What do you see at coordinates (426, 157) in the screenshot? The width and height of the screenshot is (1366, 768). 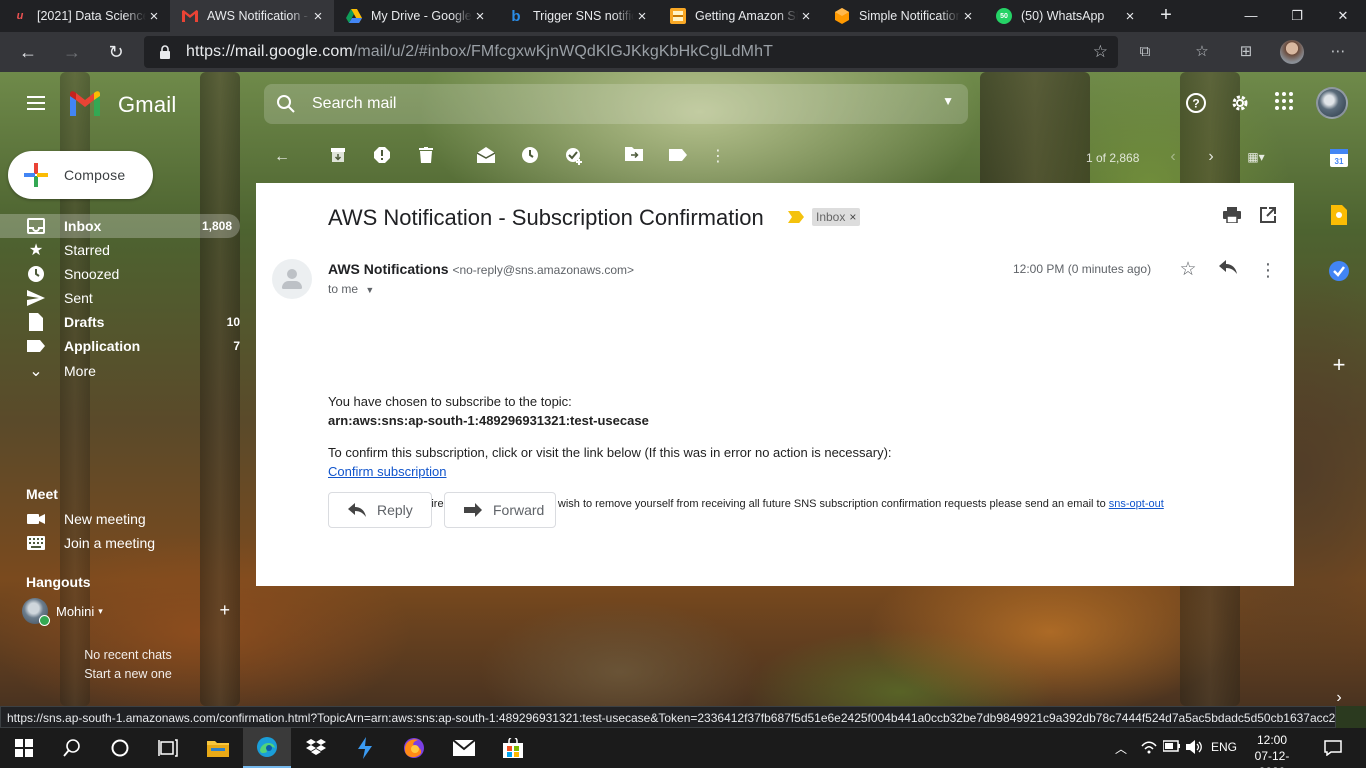 I see `delete-icon` at bounding box center [426, 157].